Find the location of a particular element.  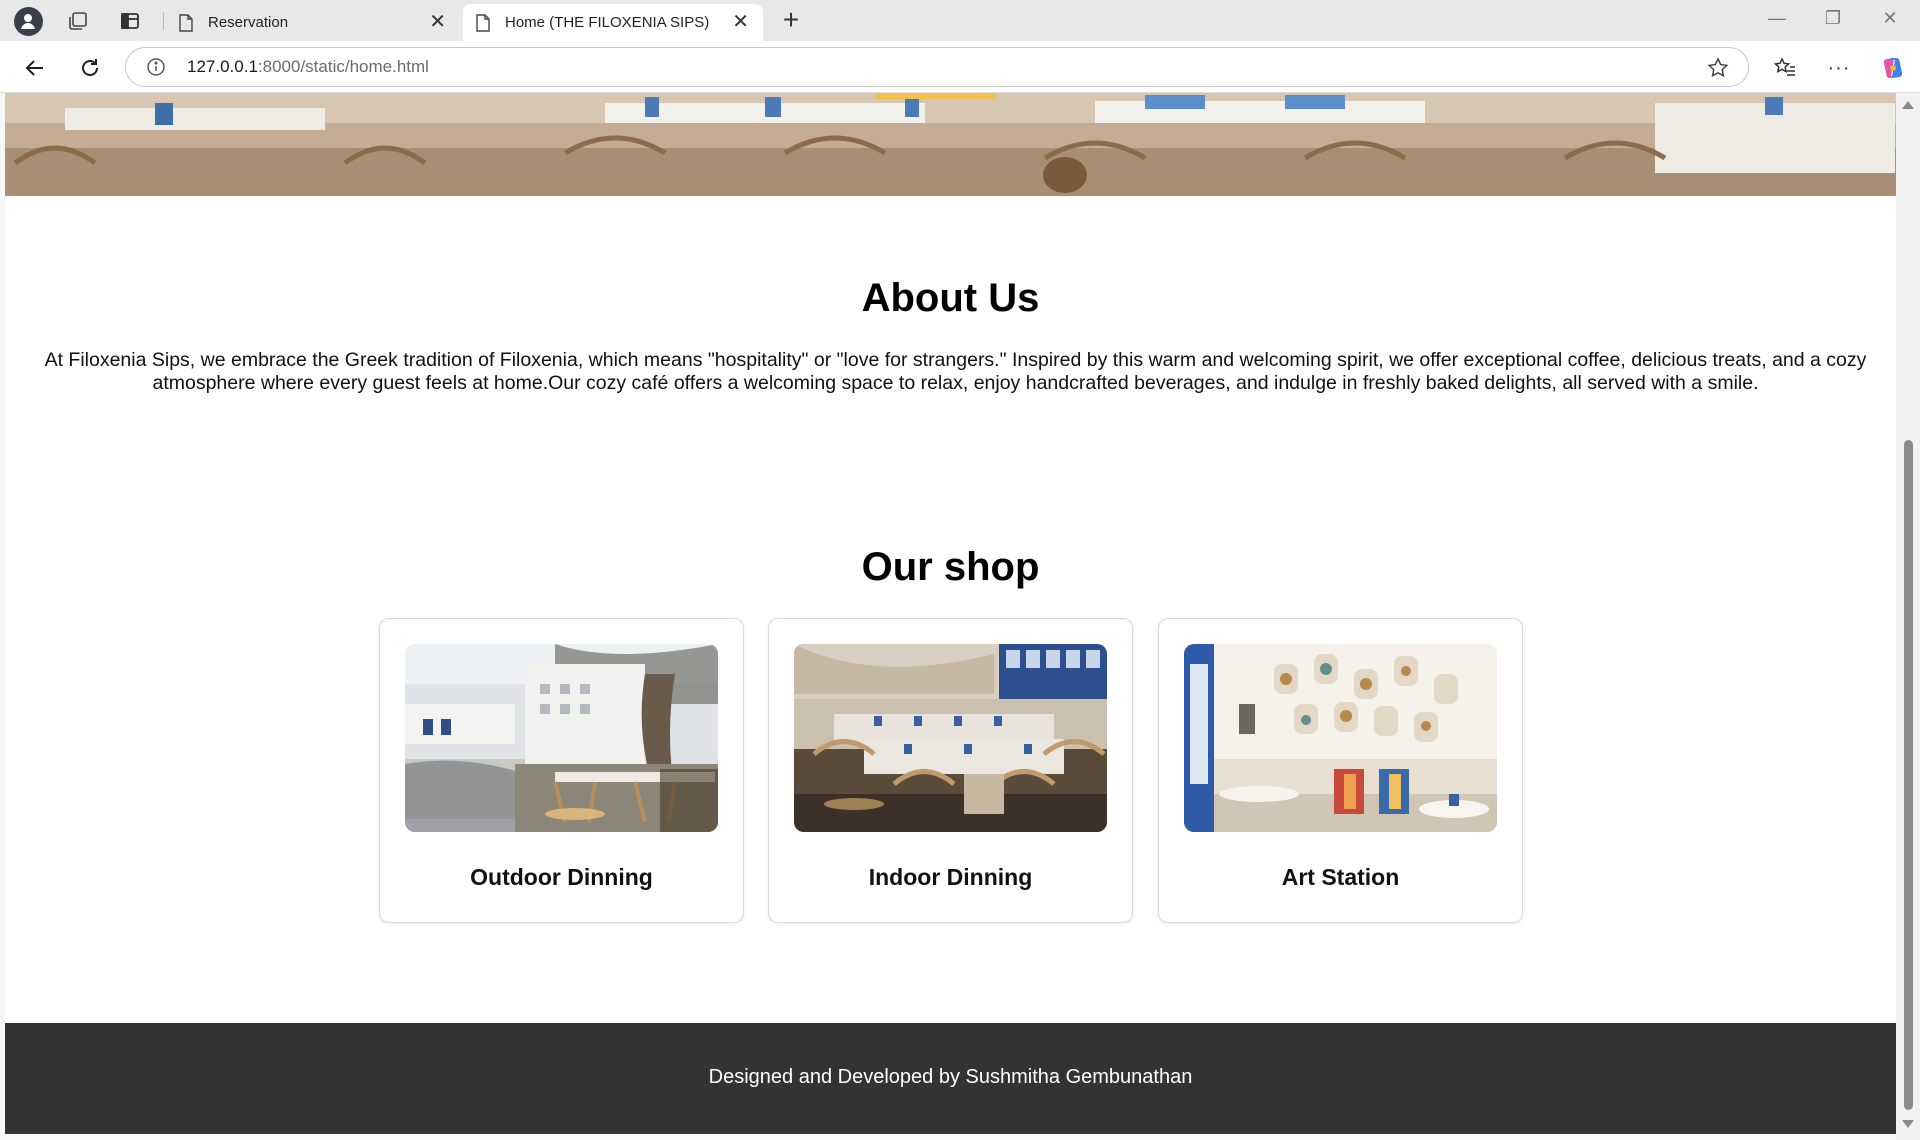

tab-reservation: Reservation ✕ is located at coordinates (314, 22).